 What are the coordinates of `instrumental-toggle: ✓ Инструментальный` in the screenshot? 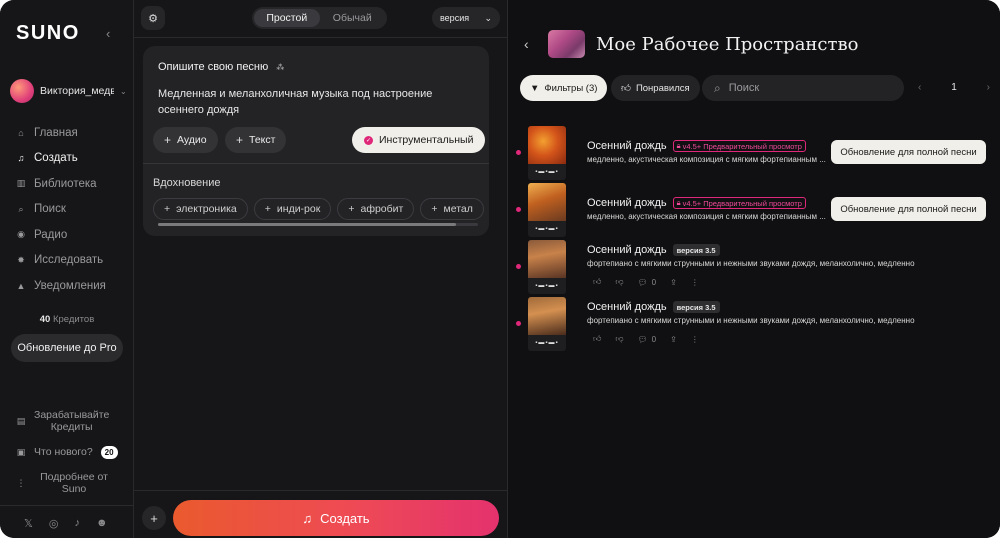 It's located at (419, 140).